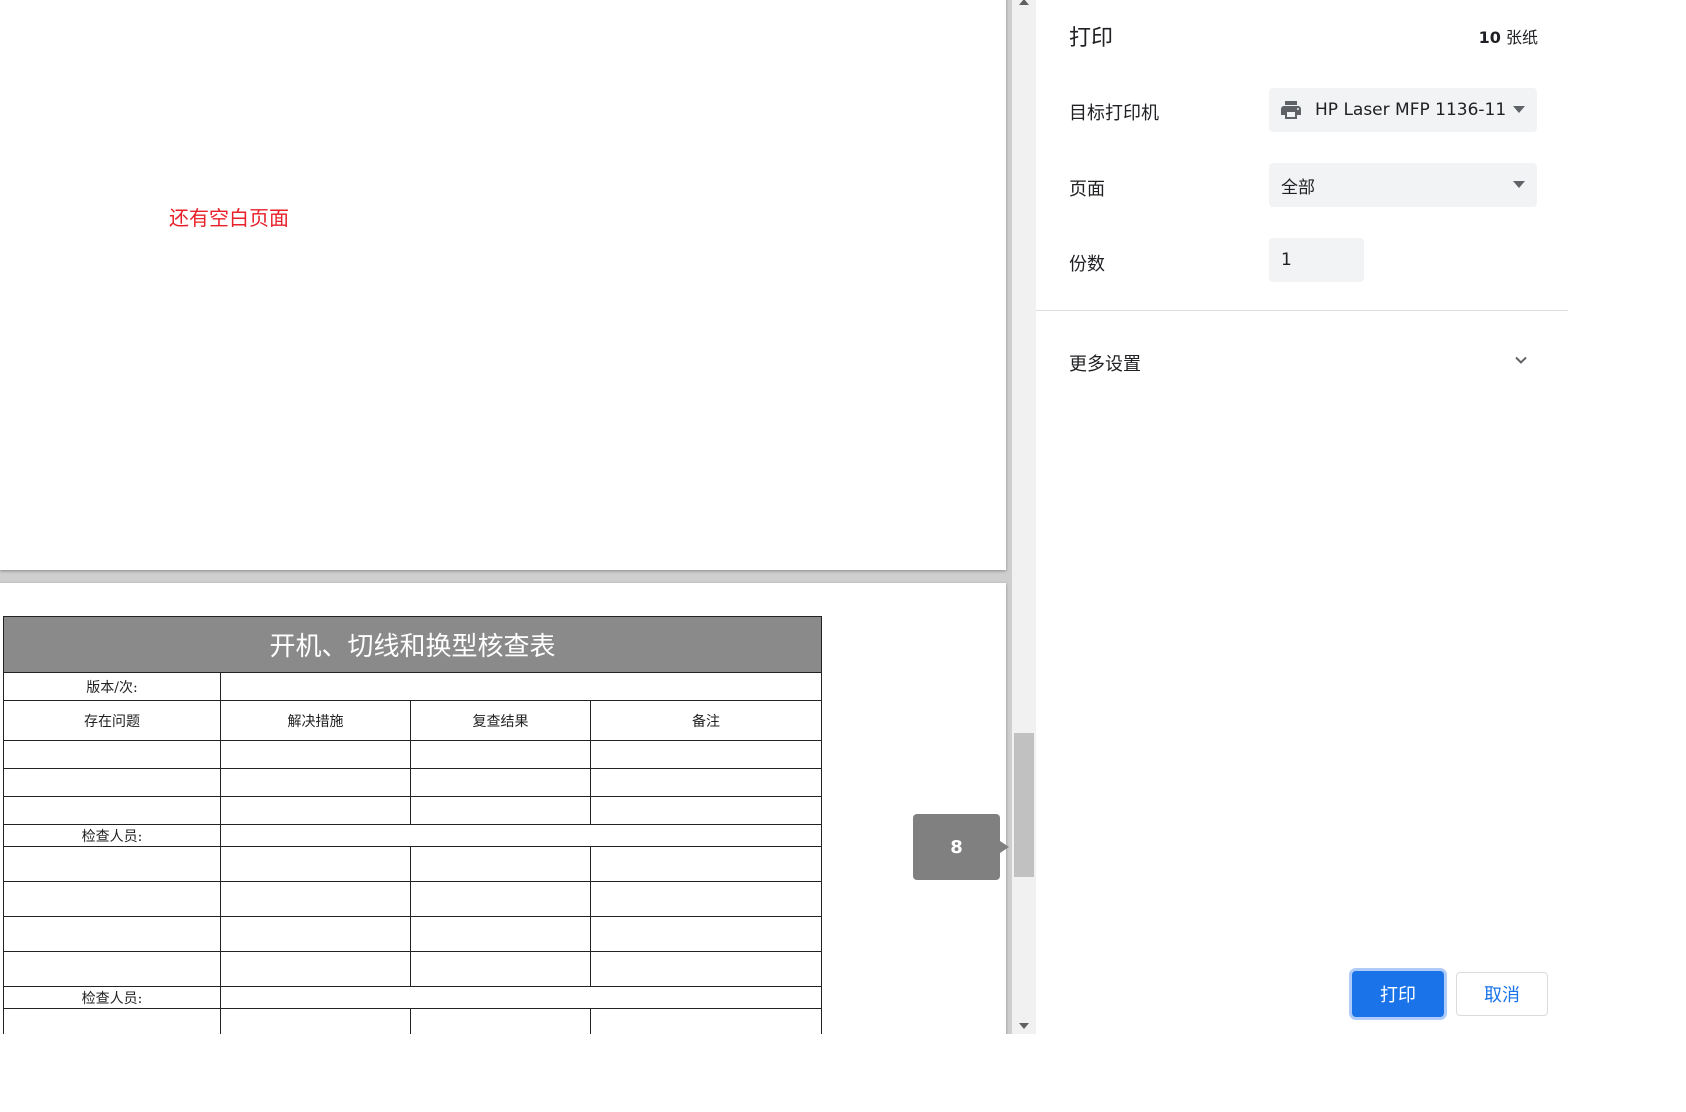 The width and height of the screenshot is (1686, 1112). I want to click on header-solution: 解决措施, so click(315, 720).